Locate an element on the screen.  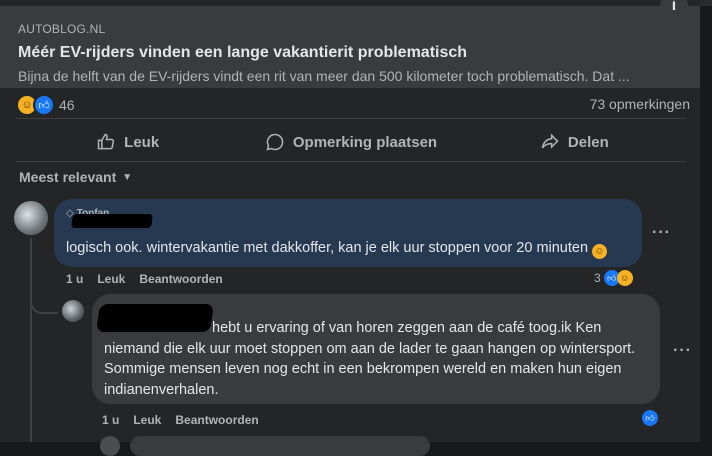
comment-reactions: 3 👍︎ ☺ is located at coordinates (613, 278).